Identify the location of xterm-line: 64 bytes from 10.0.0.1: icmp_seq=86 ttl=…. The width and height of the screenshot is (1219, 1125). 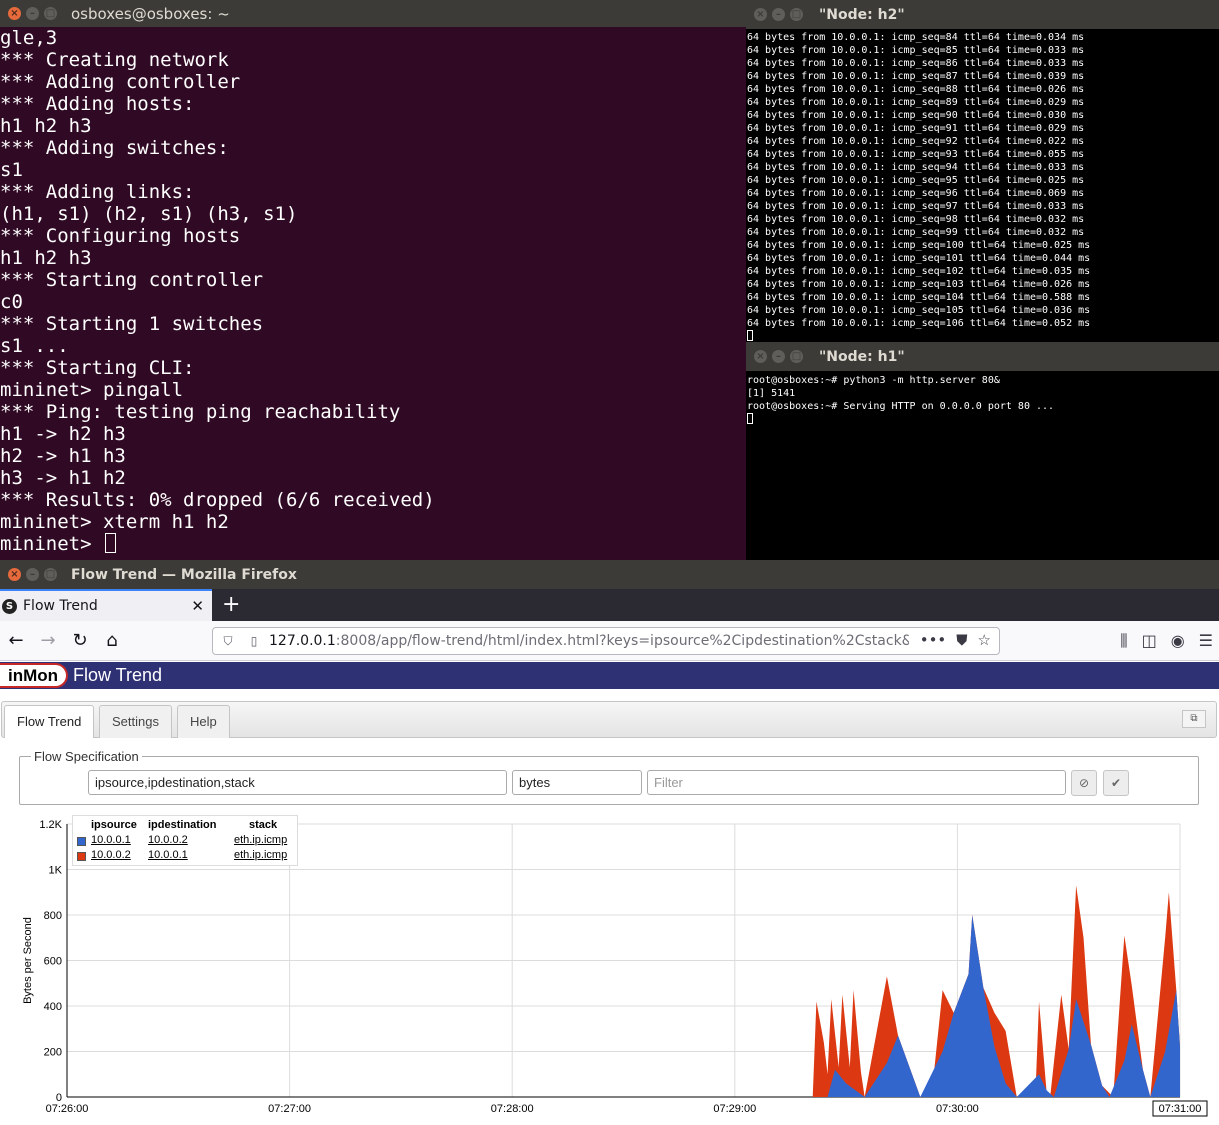
(916, 63).